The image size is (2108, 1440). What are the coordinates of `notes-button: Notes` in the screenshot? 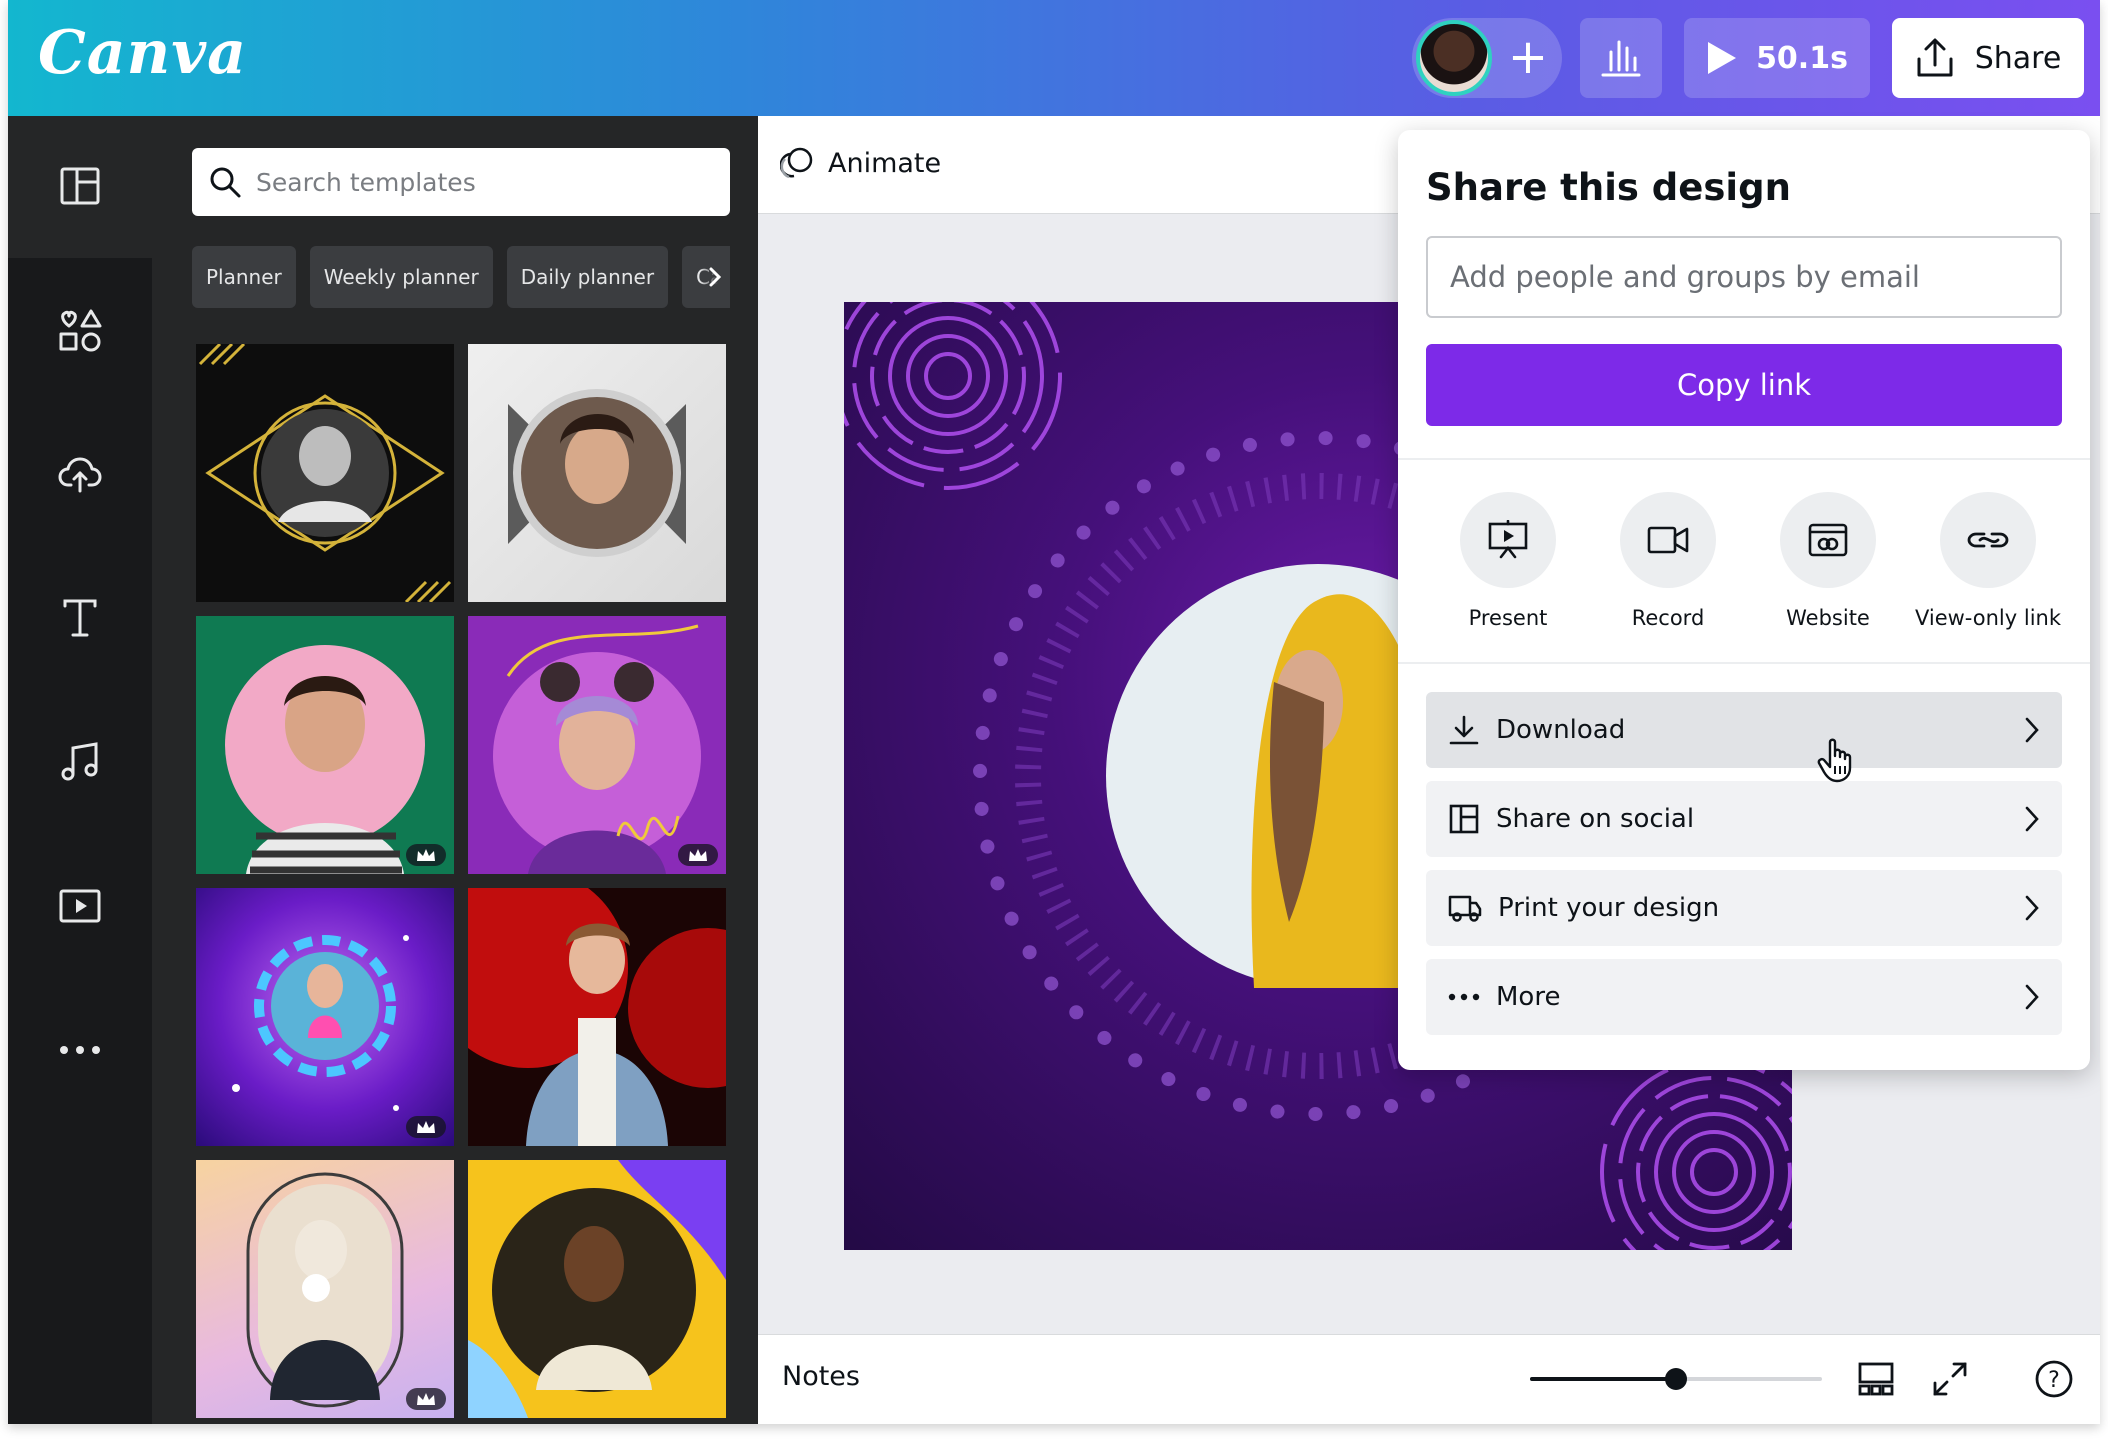 It's located at (821, 1376).